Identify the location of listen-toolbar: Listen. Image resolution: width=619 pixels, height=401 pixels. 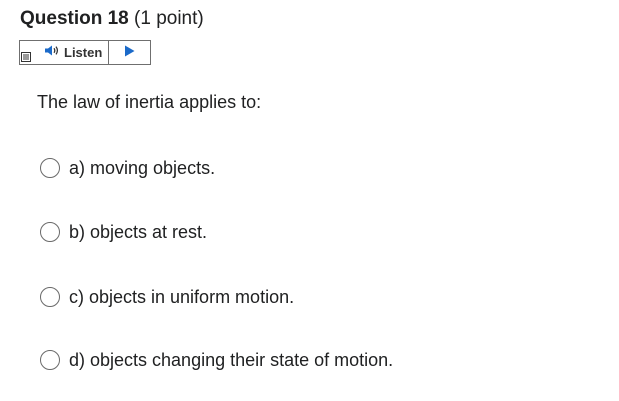
(85, 52).